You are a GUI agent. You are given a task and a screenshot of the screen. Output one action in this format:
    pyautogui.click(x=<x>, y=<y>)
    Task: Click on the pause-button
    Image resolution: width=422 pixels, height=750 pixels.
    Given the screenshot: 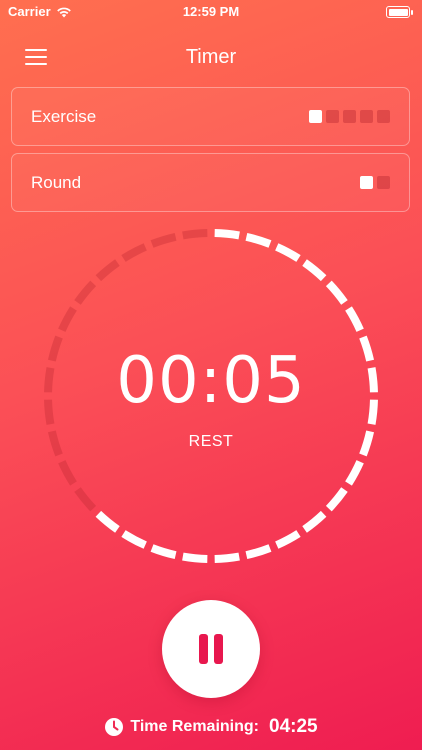 What is the action you would take?
    pyautogui.click(x=211, y=649)
    